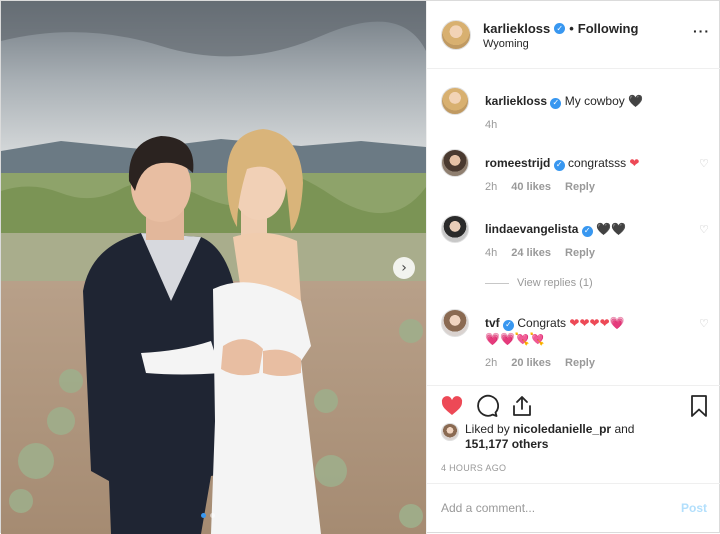 The image size is (720, 534). What do you see at coordinates (608, 28) in the screenshot?
I see `follow-status-button: Following` at bounding box center [608, 28].